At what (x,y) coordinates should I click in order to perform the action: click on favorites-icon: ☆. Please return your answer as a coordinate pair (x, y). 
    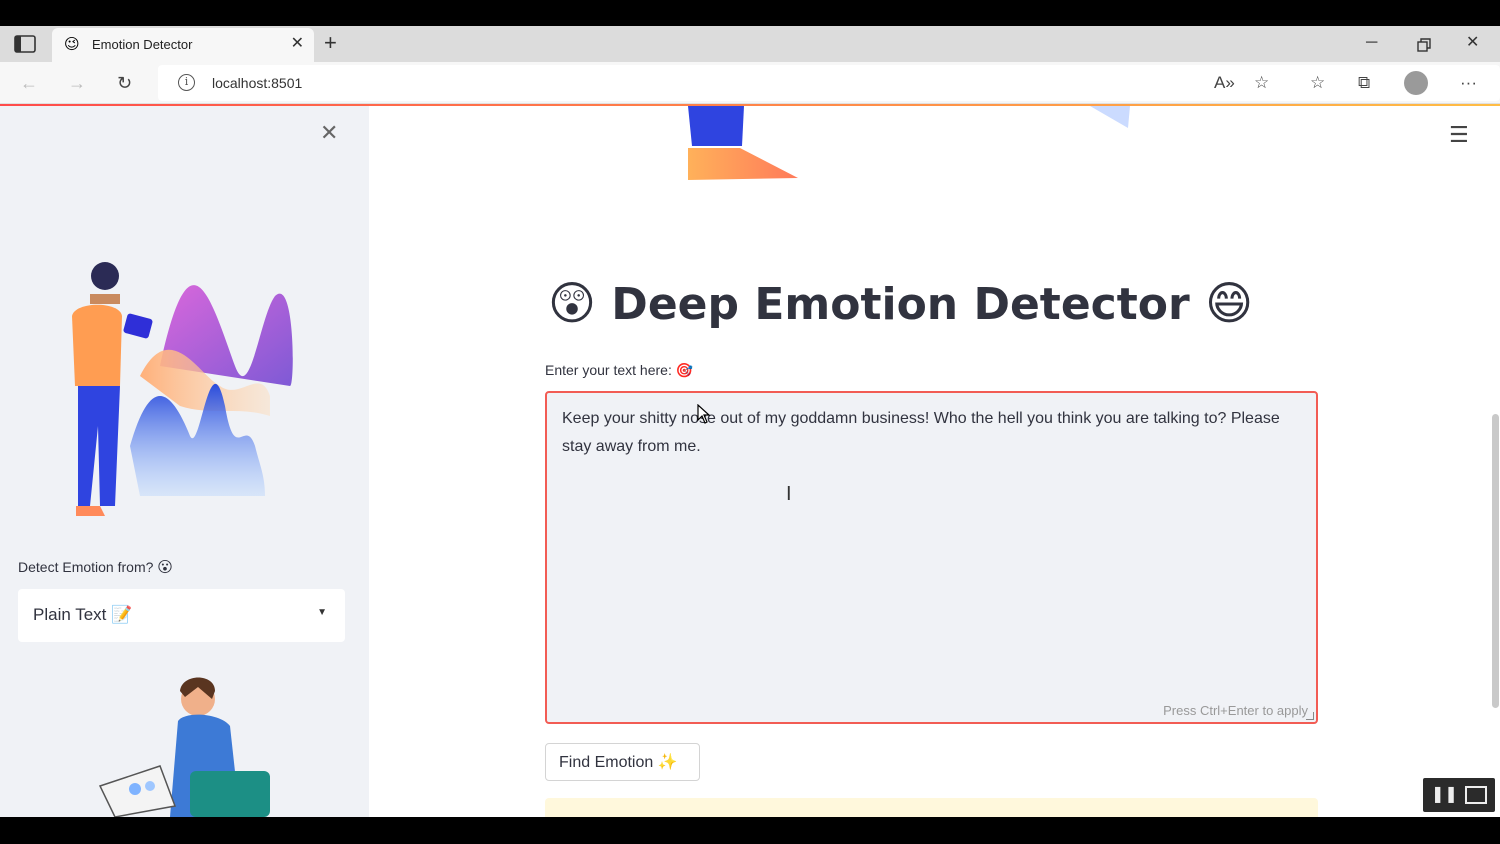
    Looking at the image, I should click on (1317, 83).